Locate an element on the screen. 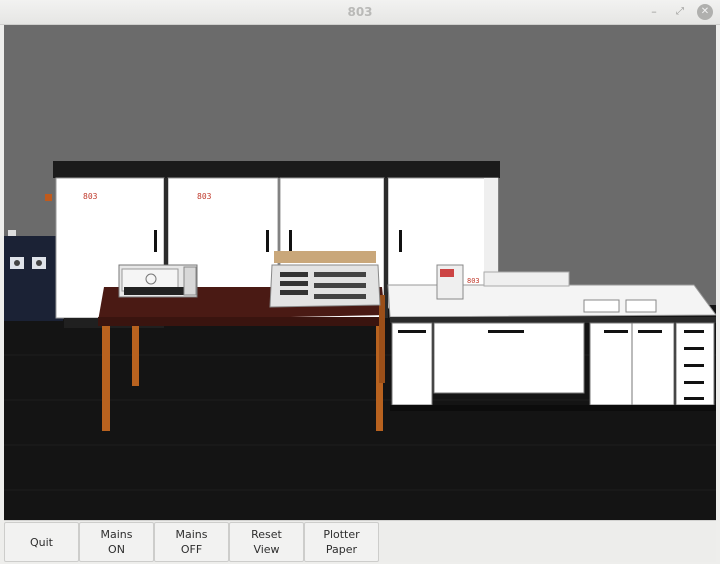 The width and height of the screenshot is (720, 564). mains-on-label-2: ON is located at coordinates (116, 549).